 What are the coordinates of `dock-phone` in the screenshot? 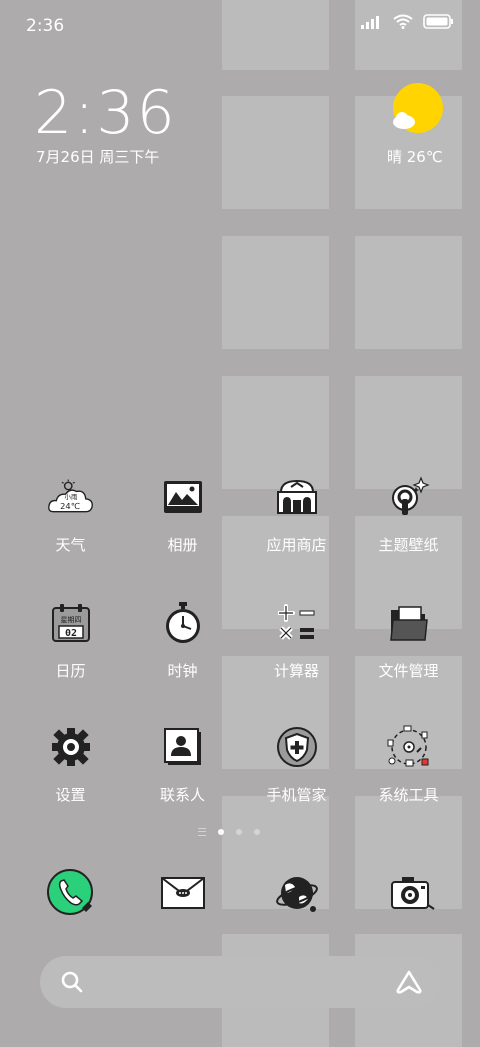 It's located at (71, 893).